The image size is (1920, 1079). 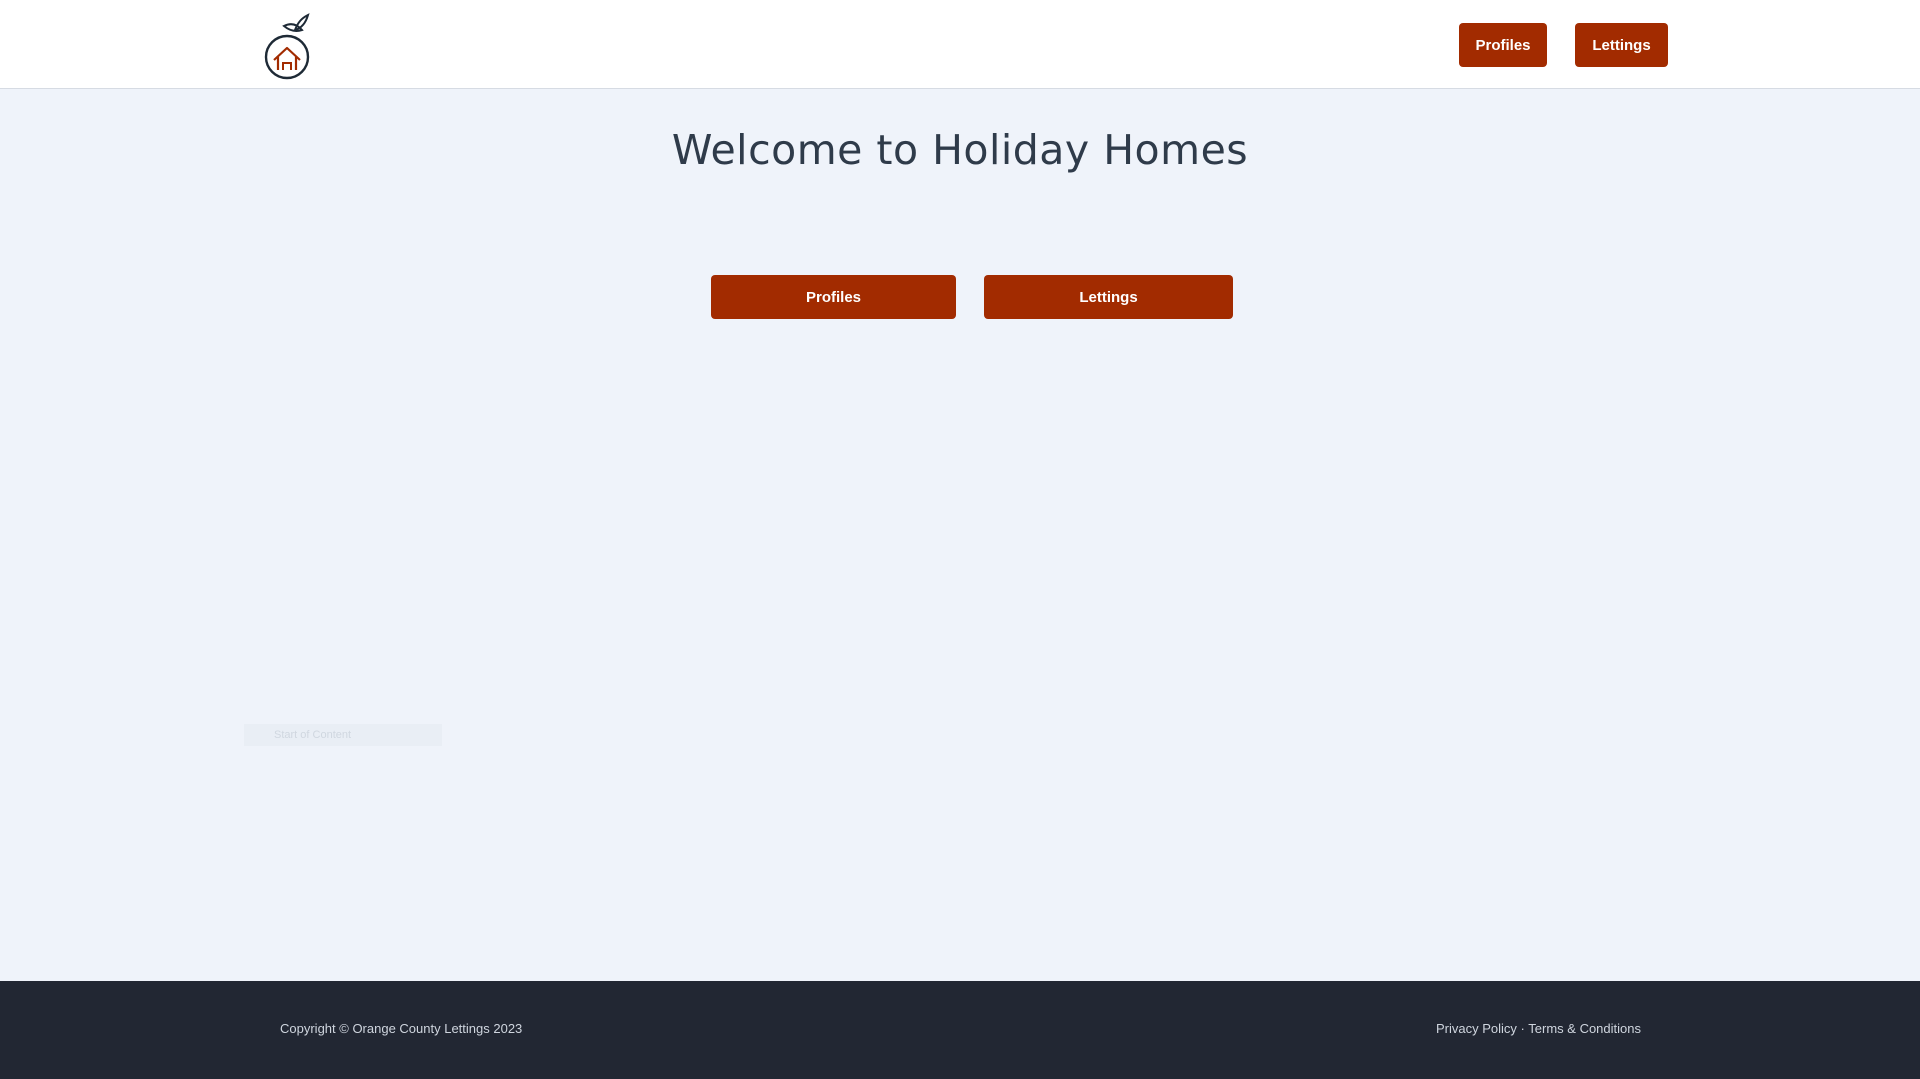 What do you see at coordinates (1584, 1028) in the screenshot?
I see `terms-conditions-link: Terms & Conditions` at bounding box center [1584, 1028].